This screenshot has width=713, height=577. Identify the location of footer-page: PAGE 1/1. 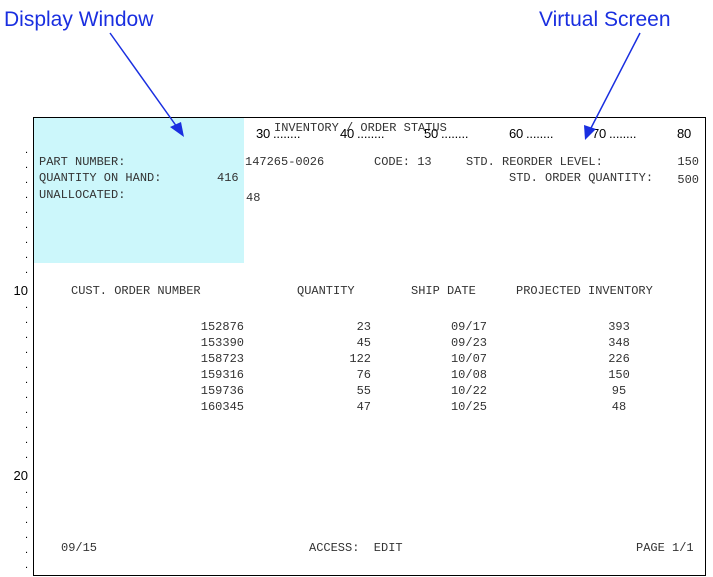
(665, 548).